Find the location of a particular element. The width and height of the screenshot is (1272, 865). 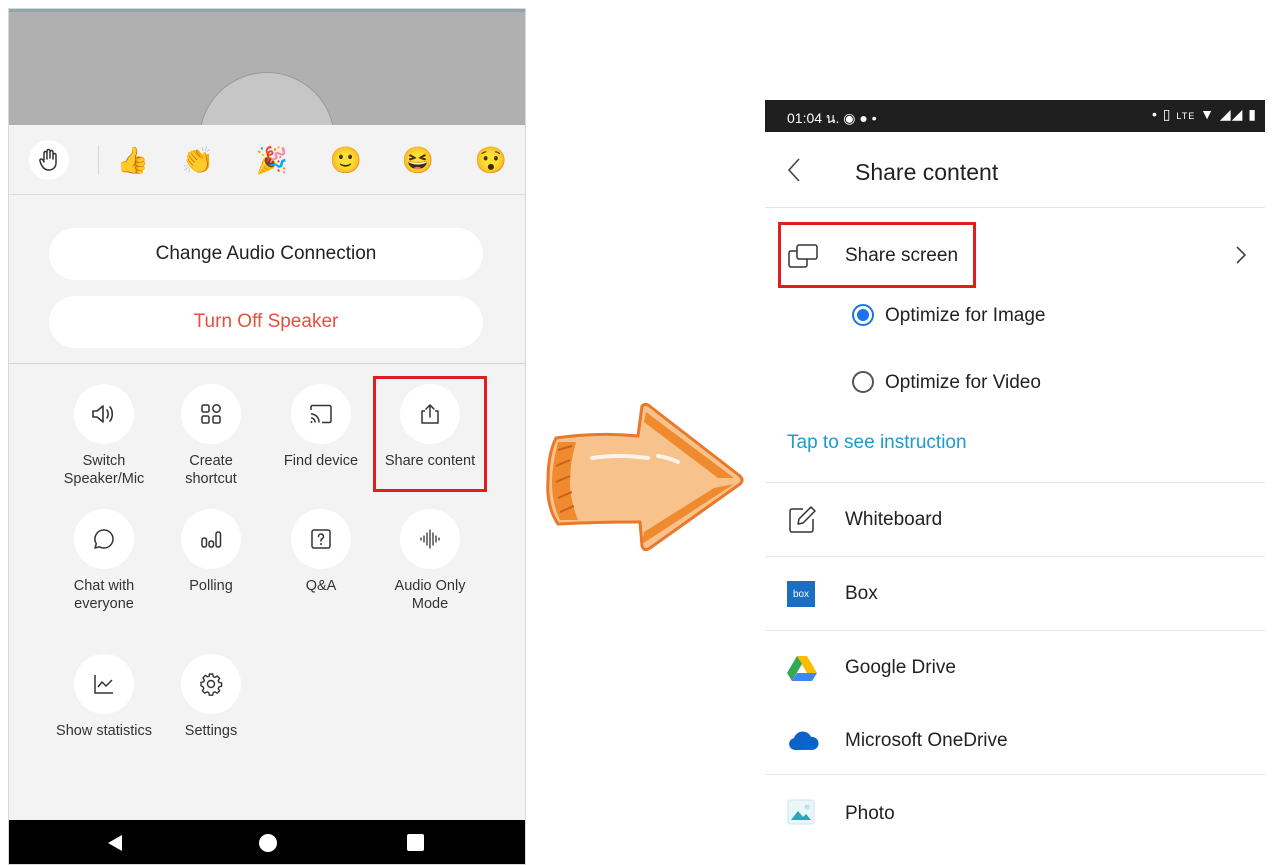

audio-wave-icon is located at coordinates (430, 539).